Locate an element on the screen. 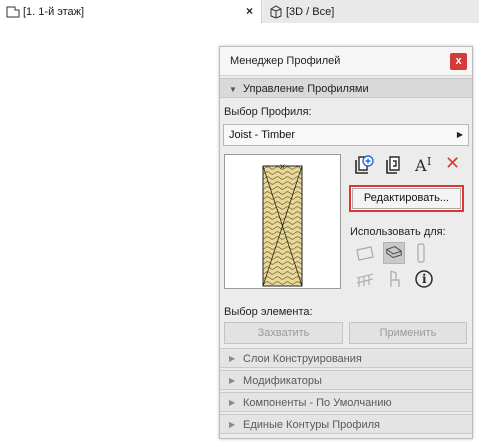 The height and width of the screenshot is (443, 479). delete-profile-icon: ✕ is located at coordinates (454, 164).